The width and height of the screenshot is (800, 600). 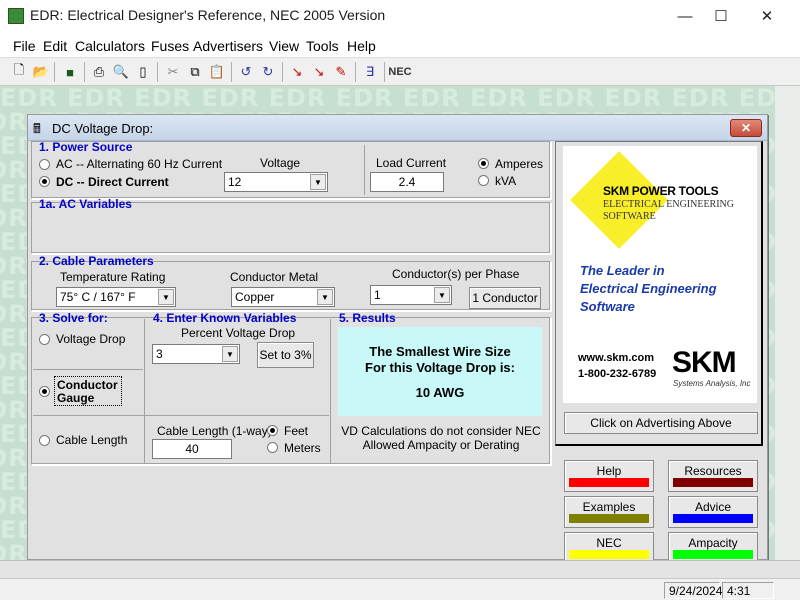 I want to click on cable-parameters-header: 2. Cable Parameters, so click(x=96, y=261).